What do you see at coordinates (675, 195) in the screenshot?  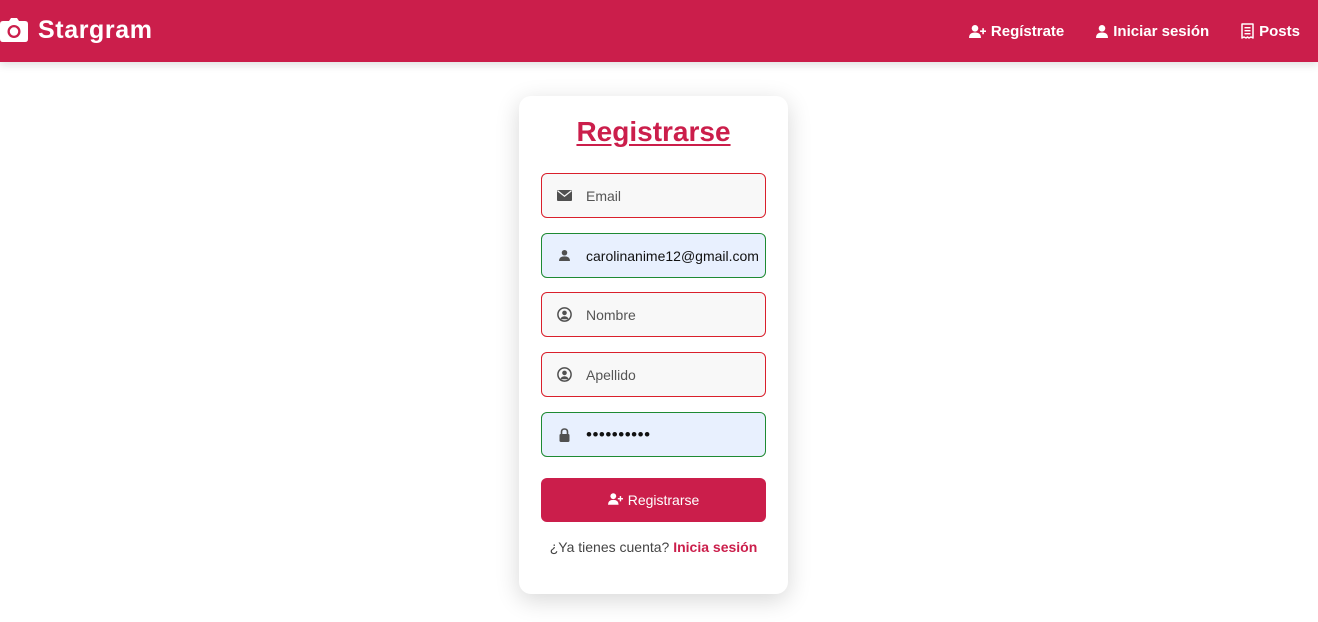 I see `email-field` at bounding box center [675, 195].